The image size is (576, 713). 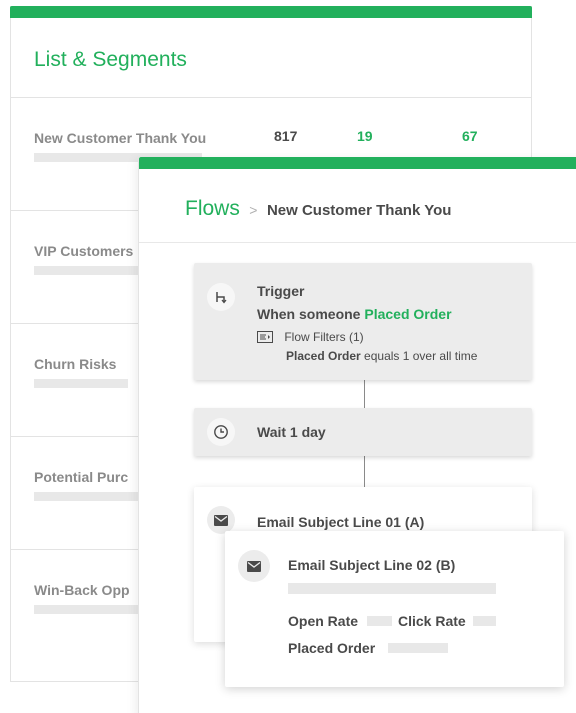 What do you see at coordinates (323, 356) in the screenshot?
I see `filter-metric: Placed Order` at bounding box center [323, 356].